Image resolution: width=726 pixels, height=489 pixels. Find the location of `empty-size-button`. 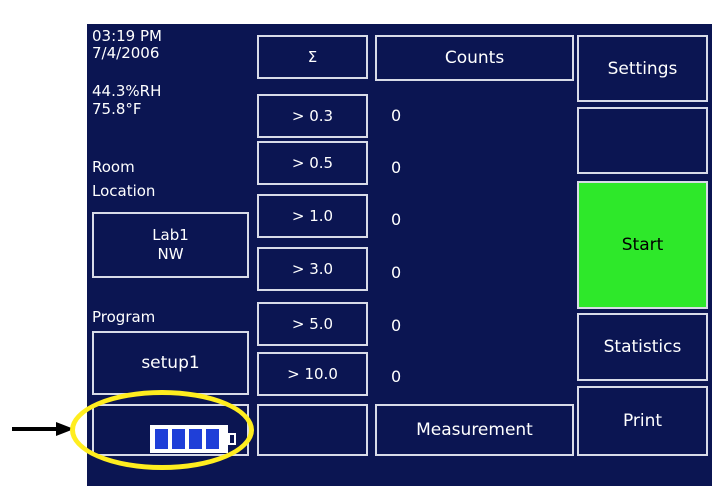

empty-size-button is located at coordinates (312, 430).